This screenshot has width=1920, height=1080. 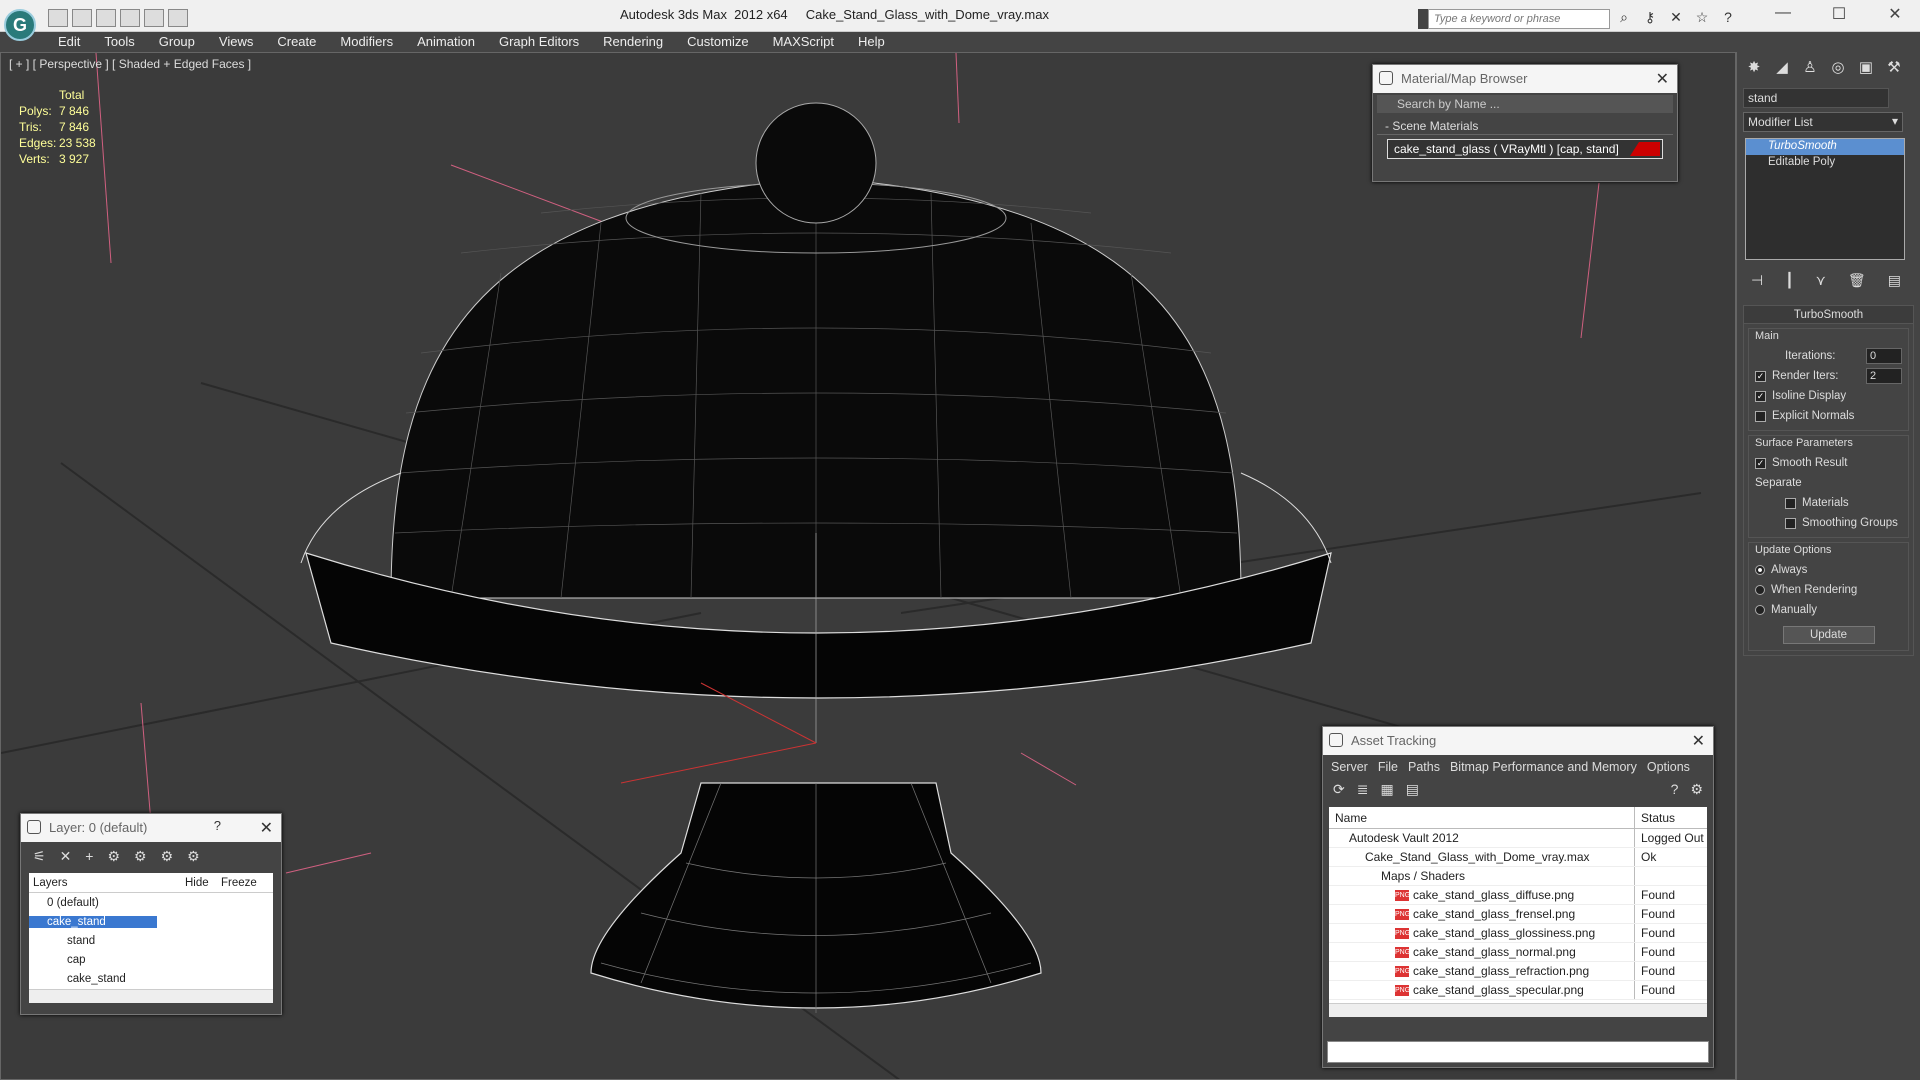 What do you see at coordinates (119, 42) in the screenshot?
I see `menu-tools: Tools` at bounding box center [119, 42].